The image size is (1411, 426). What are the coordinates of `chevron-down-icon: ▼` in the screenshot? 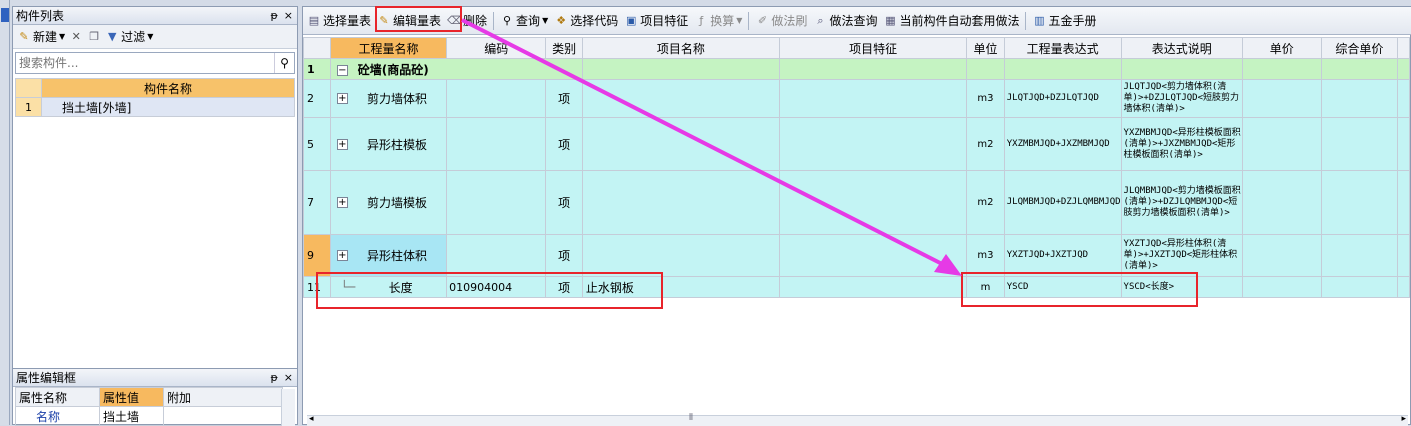 It's located at (150, 36).